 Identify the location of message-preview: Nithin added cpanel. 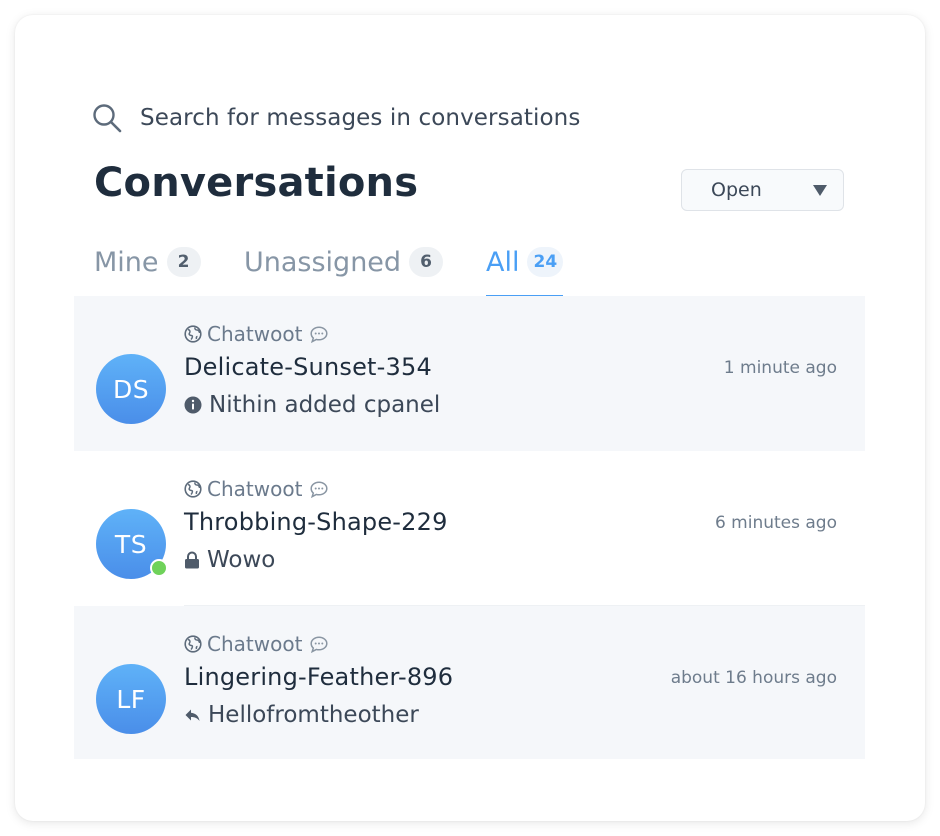
(325, 405).